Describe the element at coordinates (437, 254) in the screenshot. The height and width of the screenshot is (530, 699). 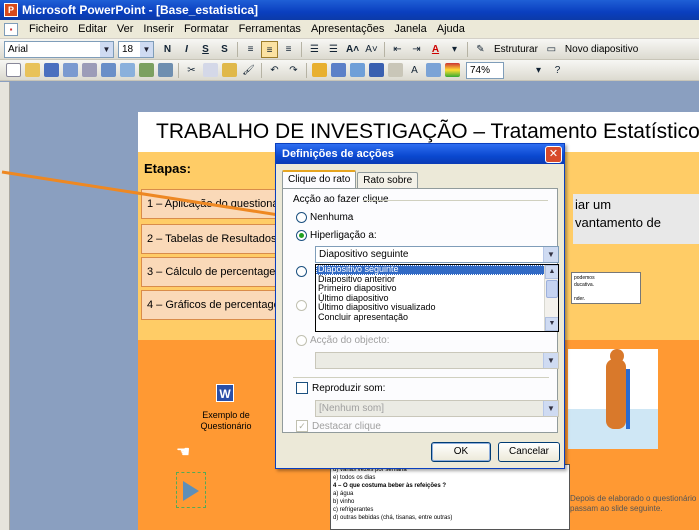
I see `hyperlink-dropdown: Diapositivo seguinte ▼` at that location.